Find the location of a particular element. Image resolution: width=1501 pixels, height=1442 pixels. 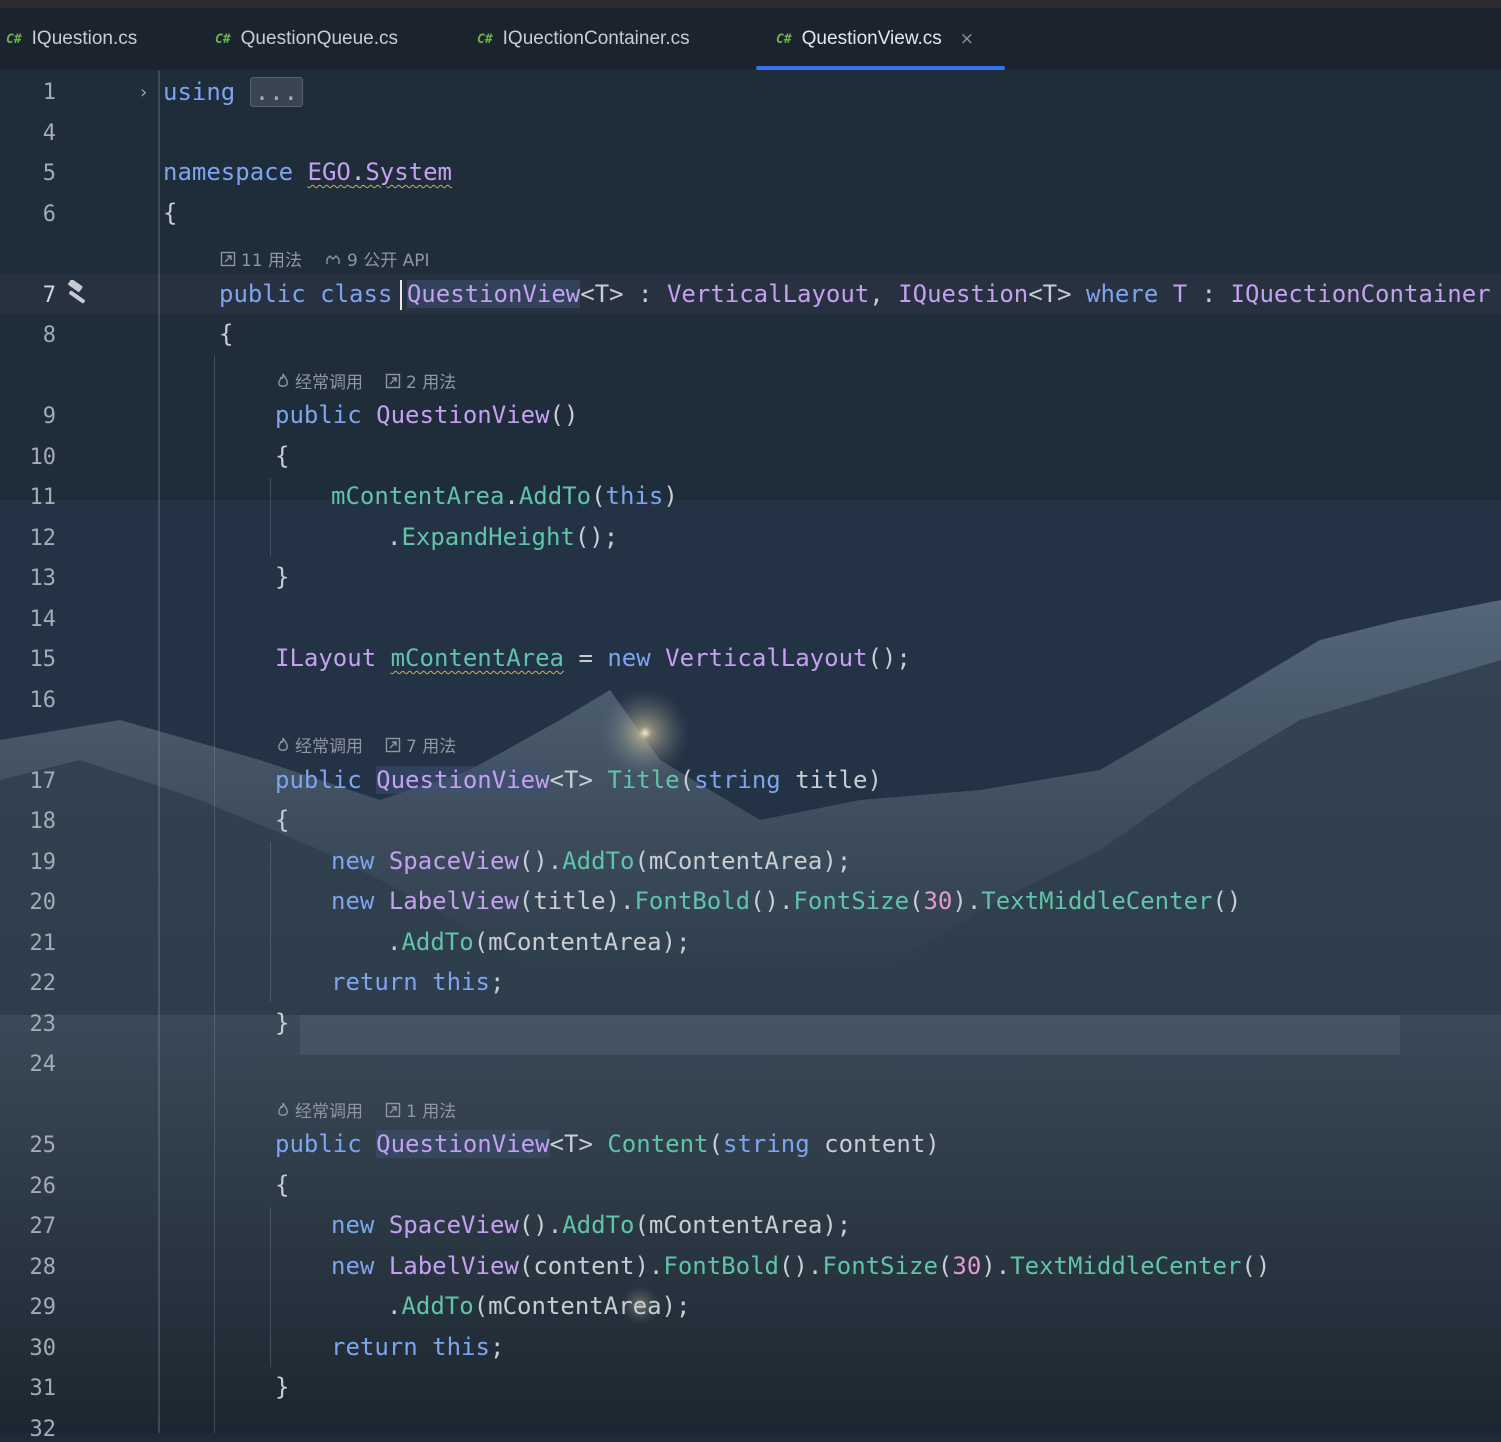

code-line-30: return this; is located at coordinates (417, 1347).